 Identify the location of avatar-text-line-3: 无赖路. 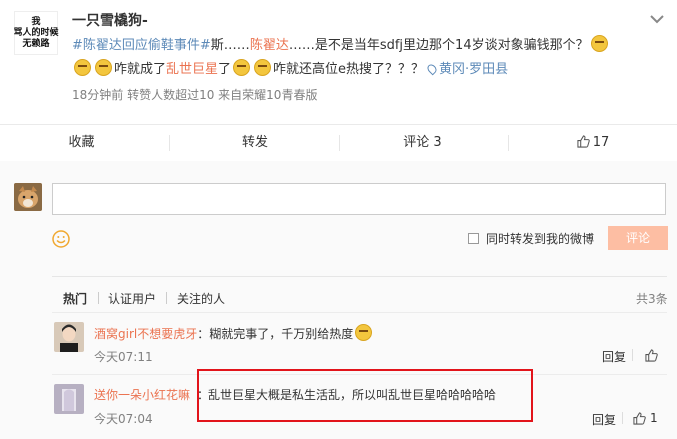
(36, 43).